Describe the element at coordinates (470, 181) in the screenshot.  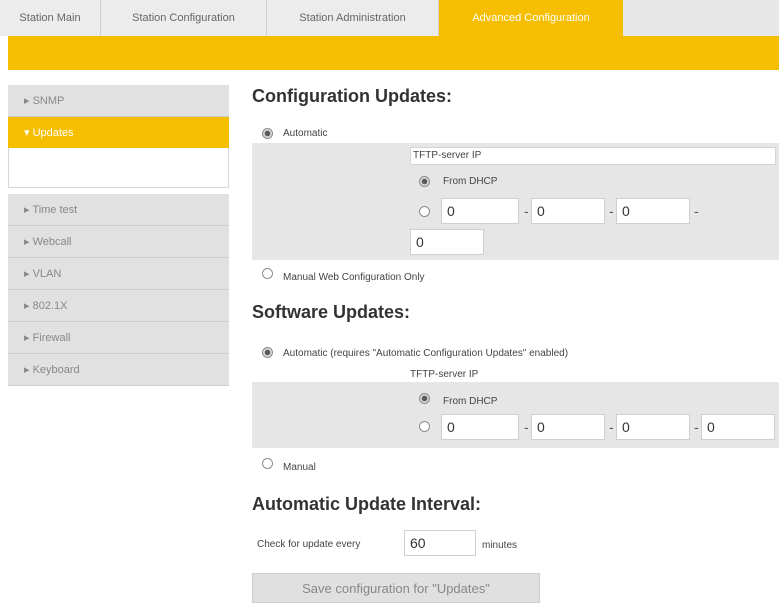
I see `config-from-dhcp-label: From DHCP` at that location.